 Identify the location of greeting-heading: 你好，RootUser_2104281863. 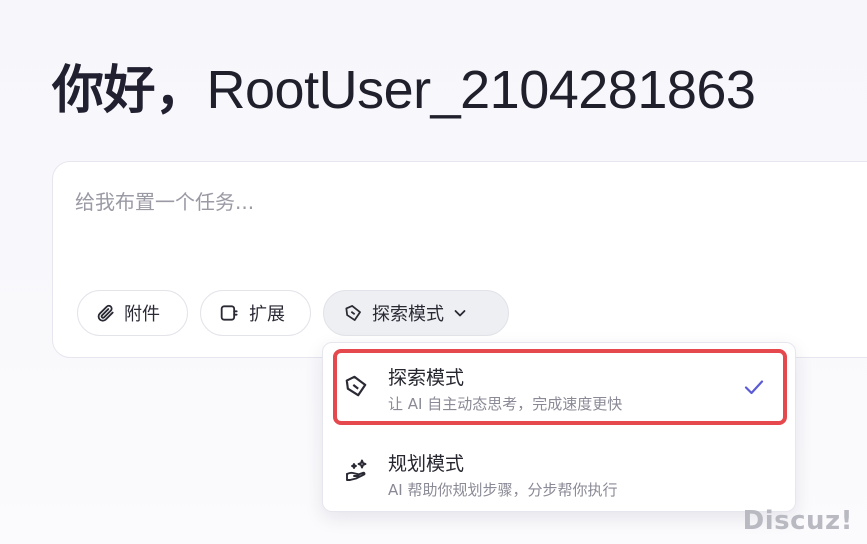
(404, 85).